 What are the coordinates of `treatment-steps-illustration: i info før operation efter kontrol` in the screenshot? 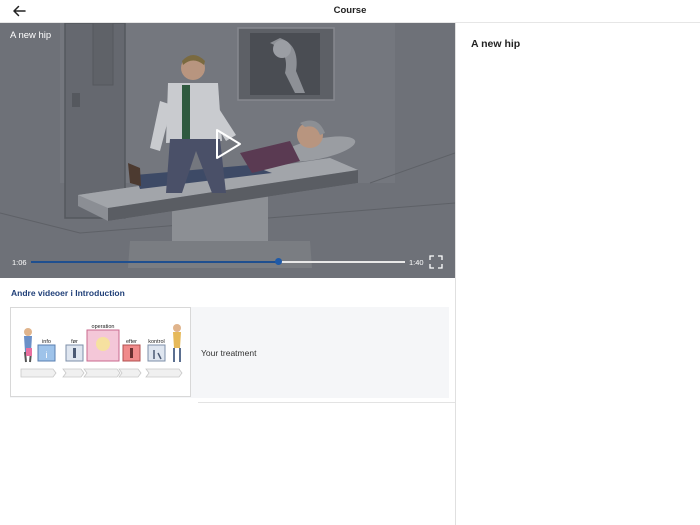 It's located at (101, 351).